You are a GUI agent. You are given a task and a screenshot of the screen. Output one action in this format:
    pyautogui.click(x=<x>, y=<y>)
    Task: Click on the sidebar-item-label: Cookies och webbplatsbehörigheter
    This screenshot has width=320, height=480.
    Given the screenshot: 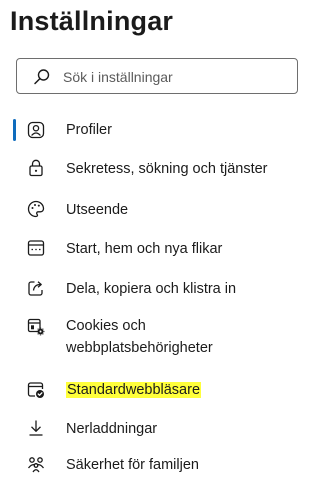 What is the action you would take?
    pyautogui.click(x=139, y=337)
    